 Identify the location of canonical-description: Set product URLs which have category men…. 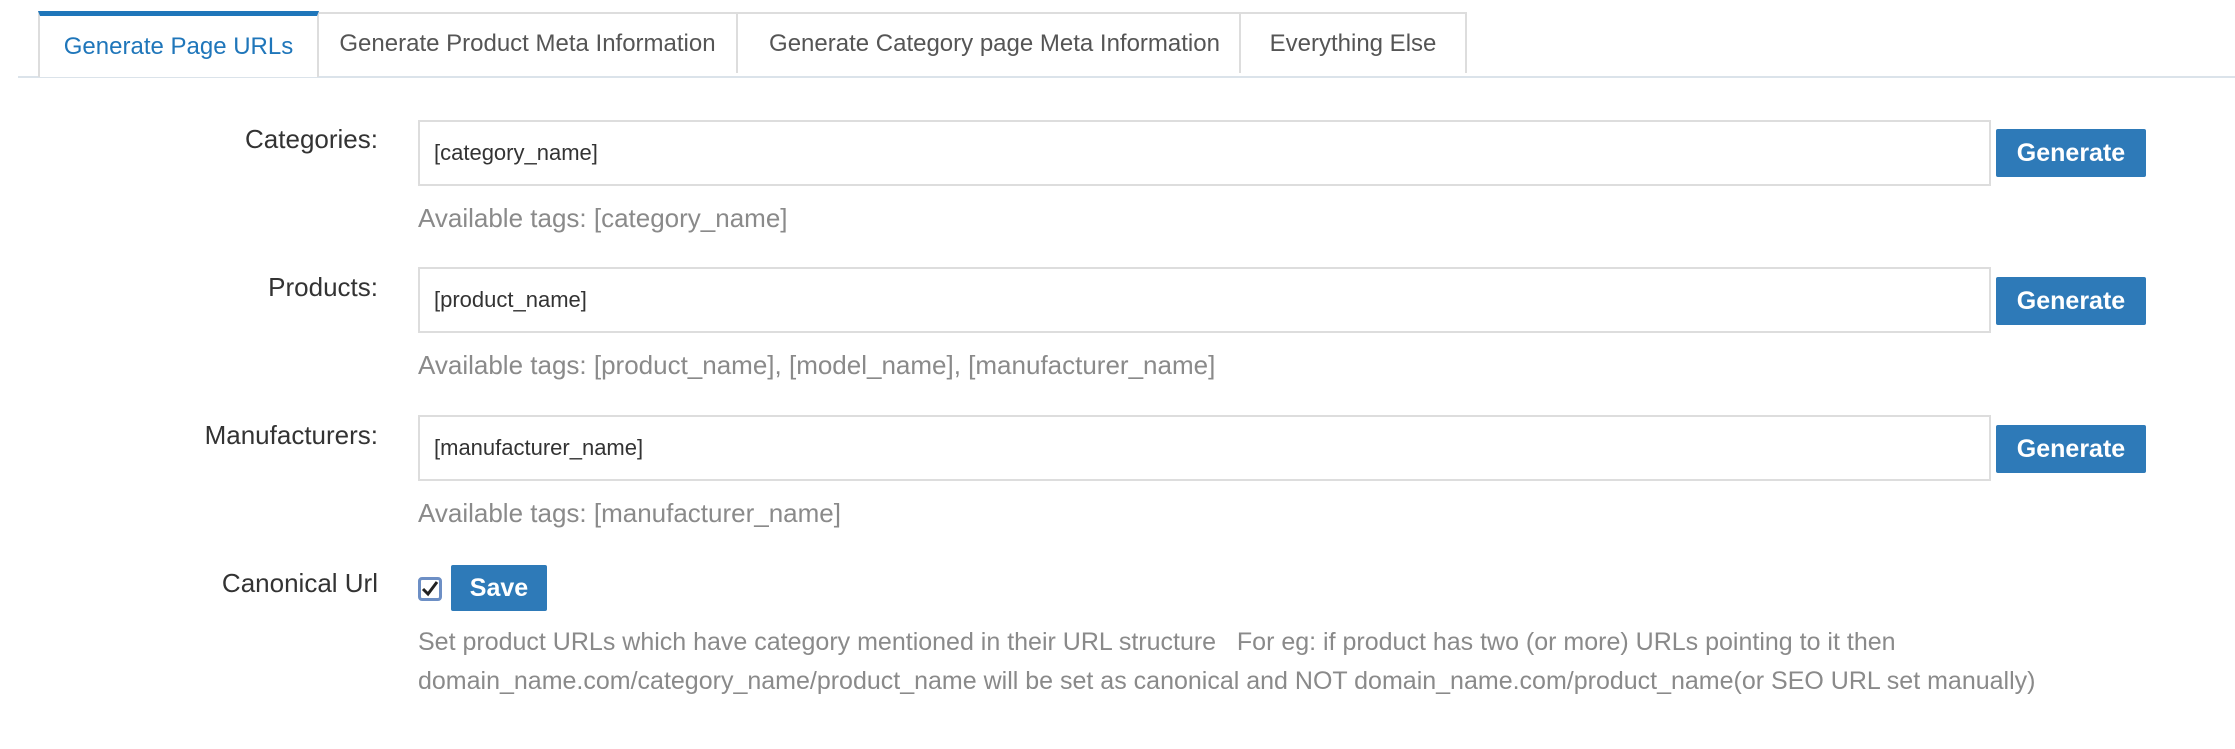
(1226, 662).